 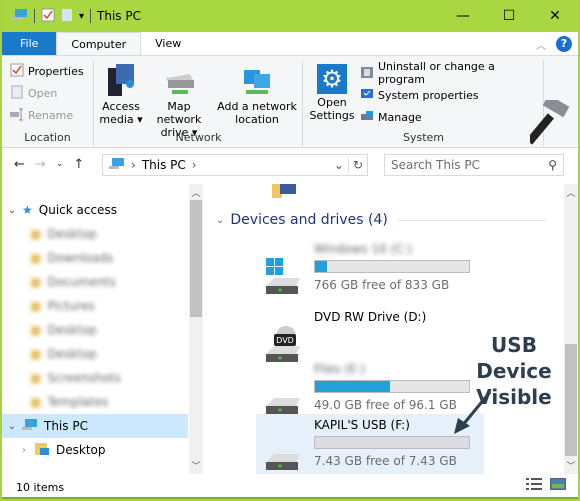 What do you see at coordinates (34, 16) in the screenshot?
I see `separator` at bounding box center [34, 16].